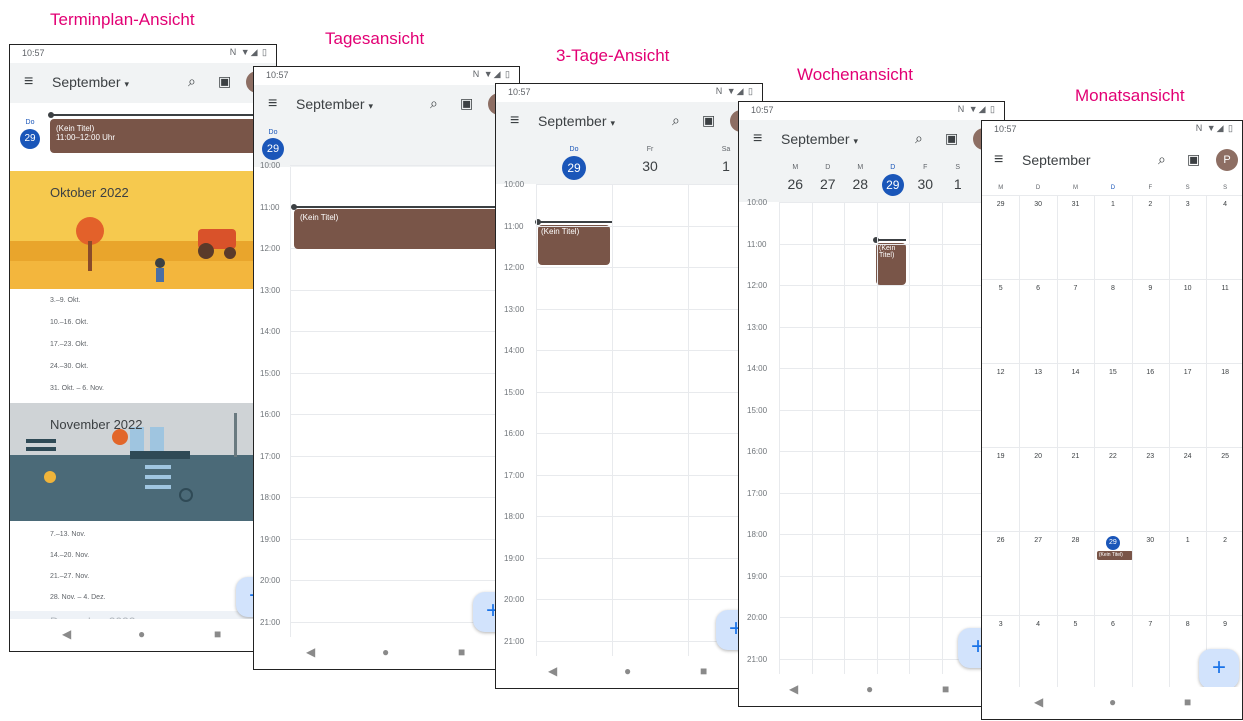  What do you see at coordinates (1225, 372) in the screenshot?
I see `month-day-cell: 18` at bounding box center [1225, 372].